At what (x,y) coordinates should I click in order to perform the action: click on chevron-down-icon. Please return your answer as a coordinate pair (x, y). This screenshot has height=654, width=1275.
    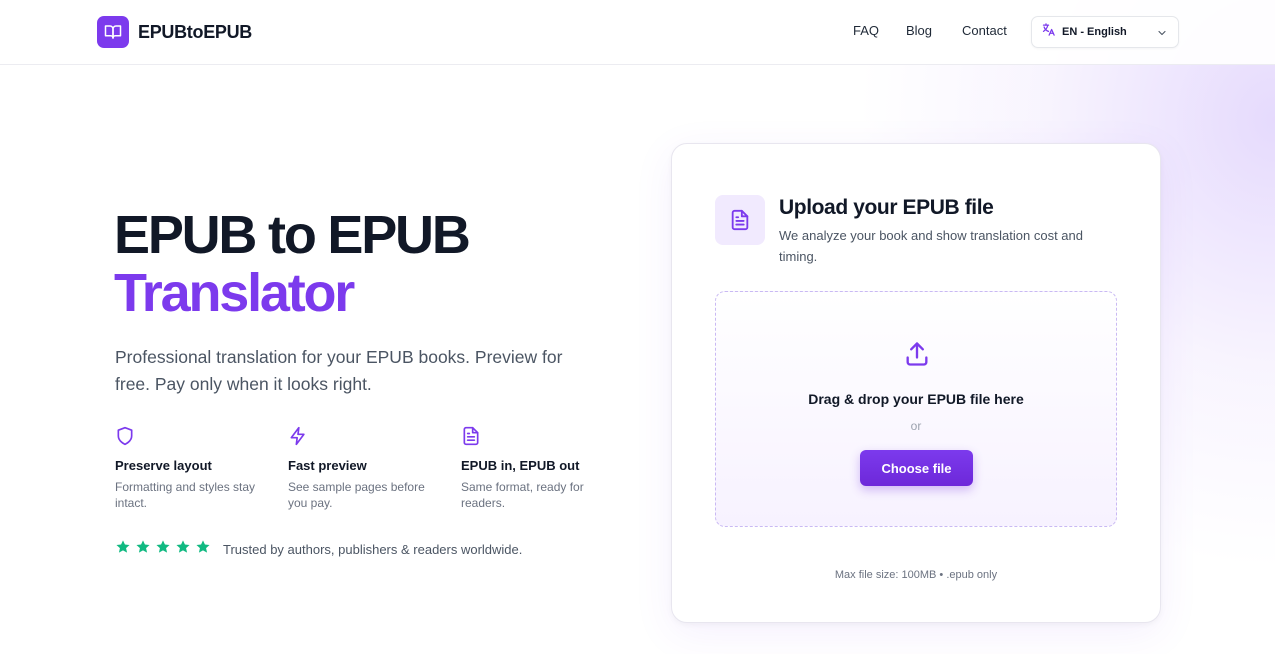
    Looking at the image, I should click on (1162, 35).